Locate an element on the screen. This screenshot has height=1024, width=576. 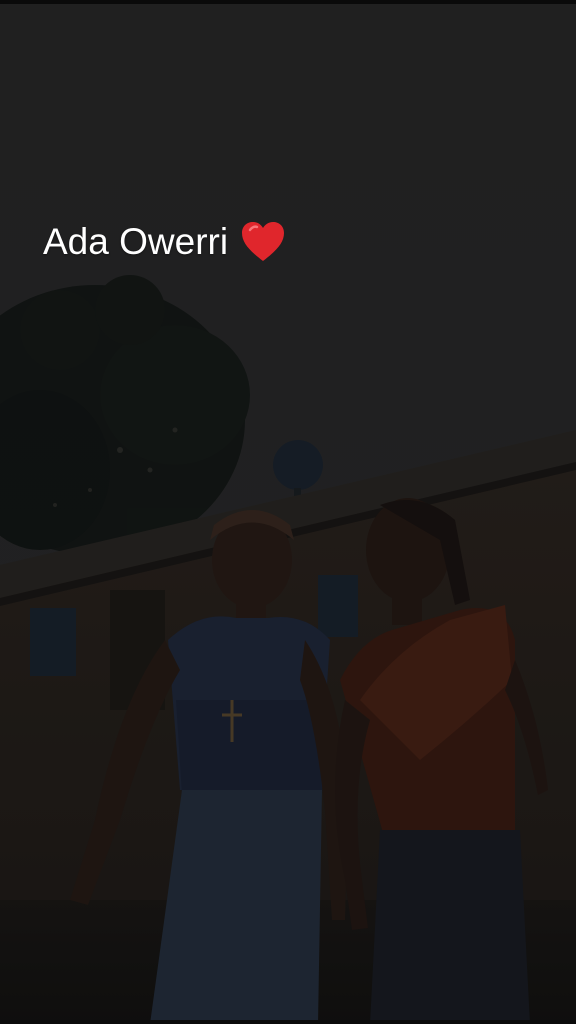
top-edge is located at coordinates (288, 2).